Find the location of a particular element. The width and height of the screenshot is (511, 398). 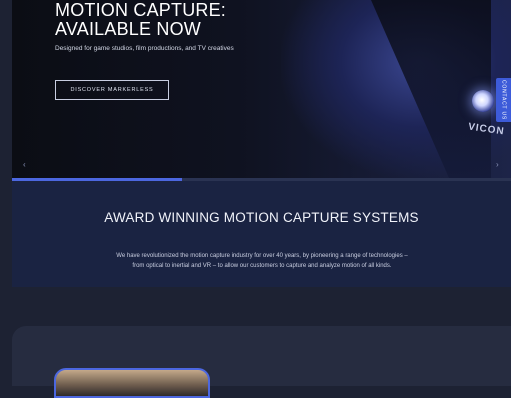

hero-title: MOTION CAPTURE: AVAILABLE NOW is located at coordinates (140, 20).